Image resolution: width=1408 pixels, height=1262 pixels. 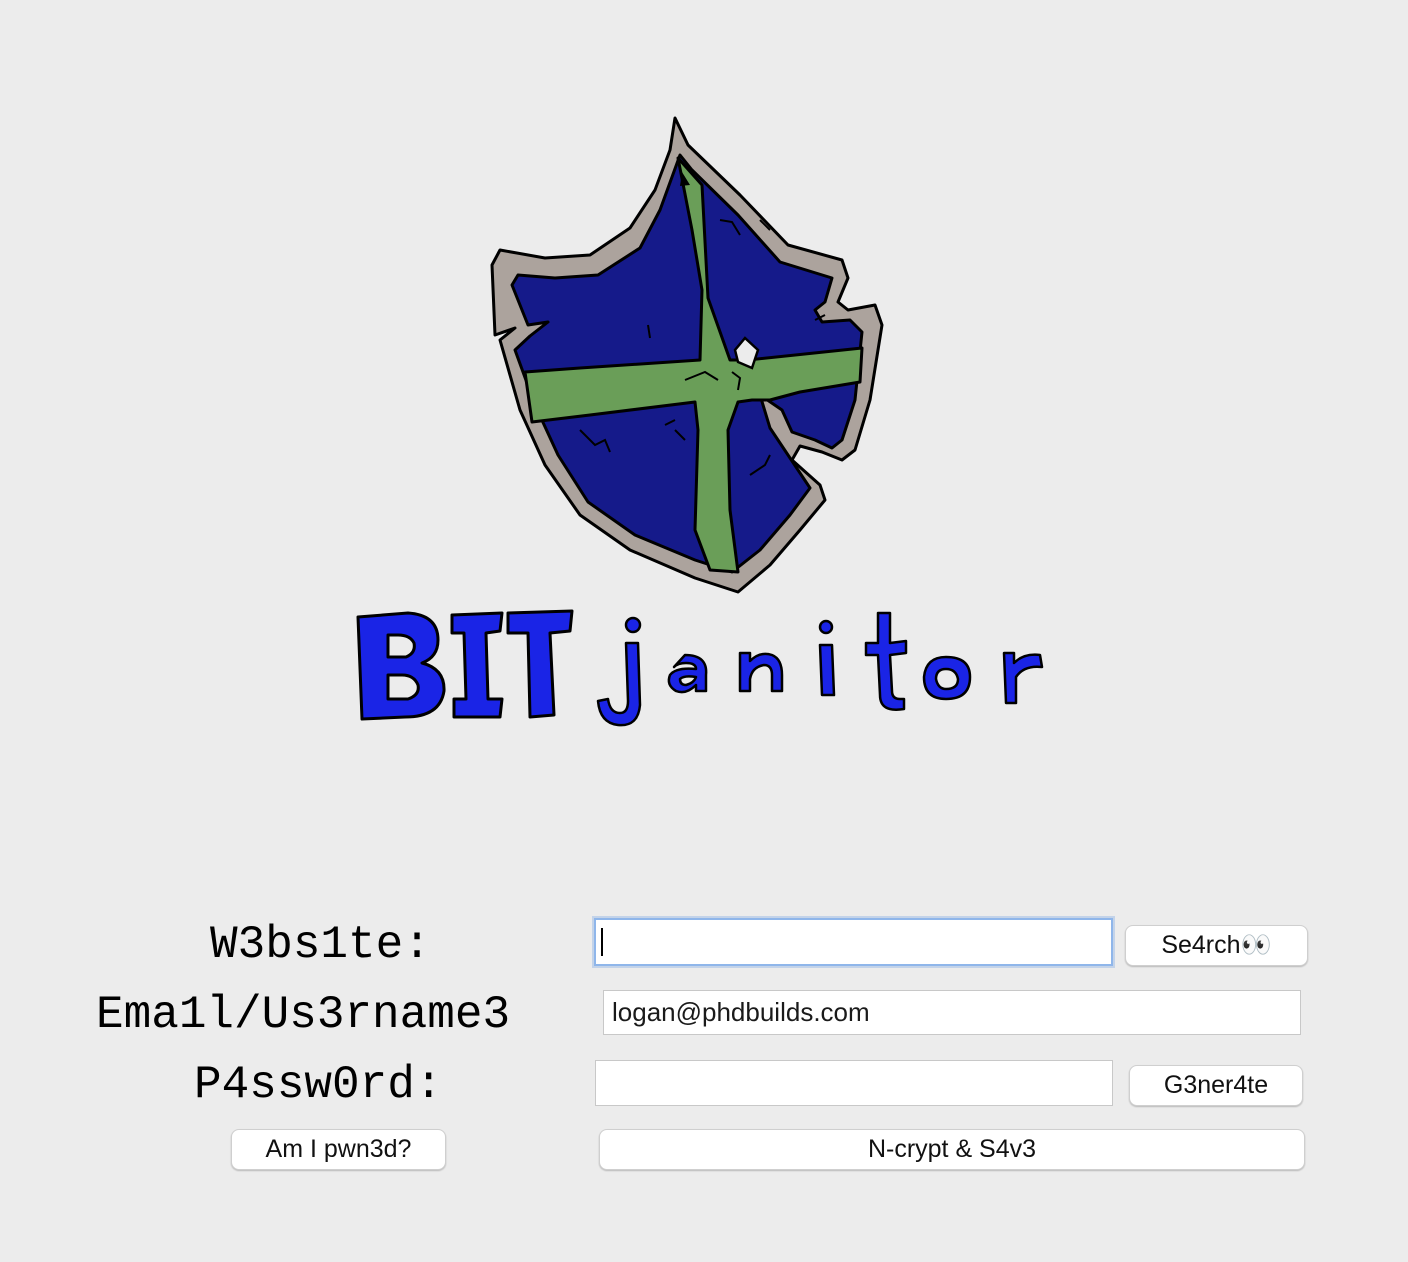 I want to click on shield-logo, so click(x=687, y=355).